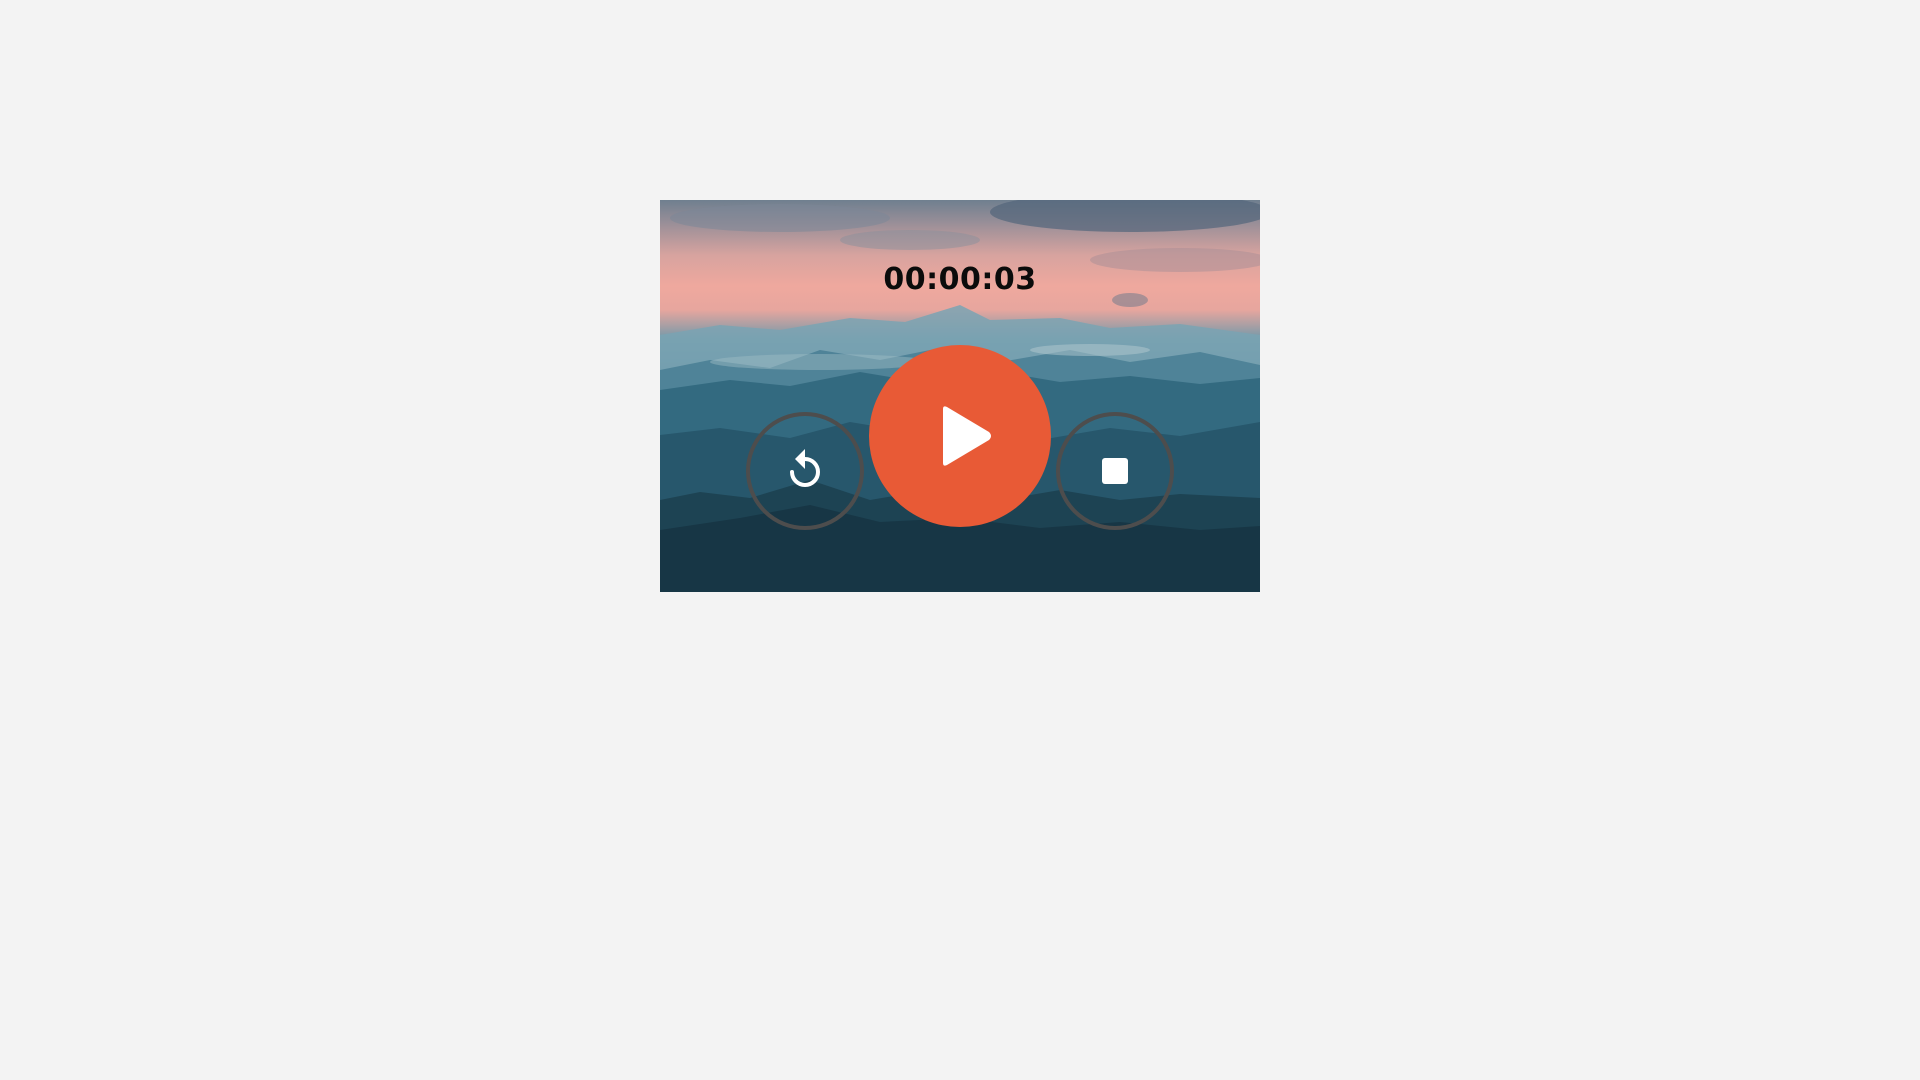 Image resolution: width=1920 pixels, height=1080 pixels. I want to click on reset-button, so click(805, 471).